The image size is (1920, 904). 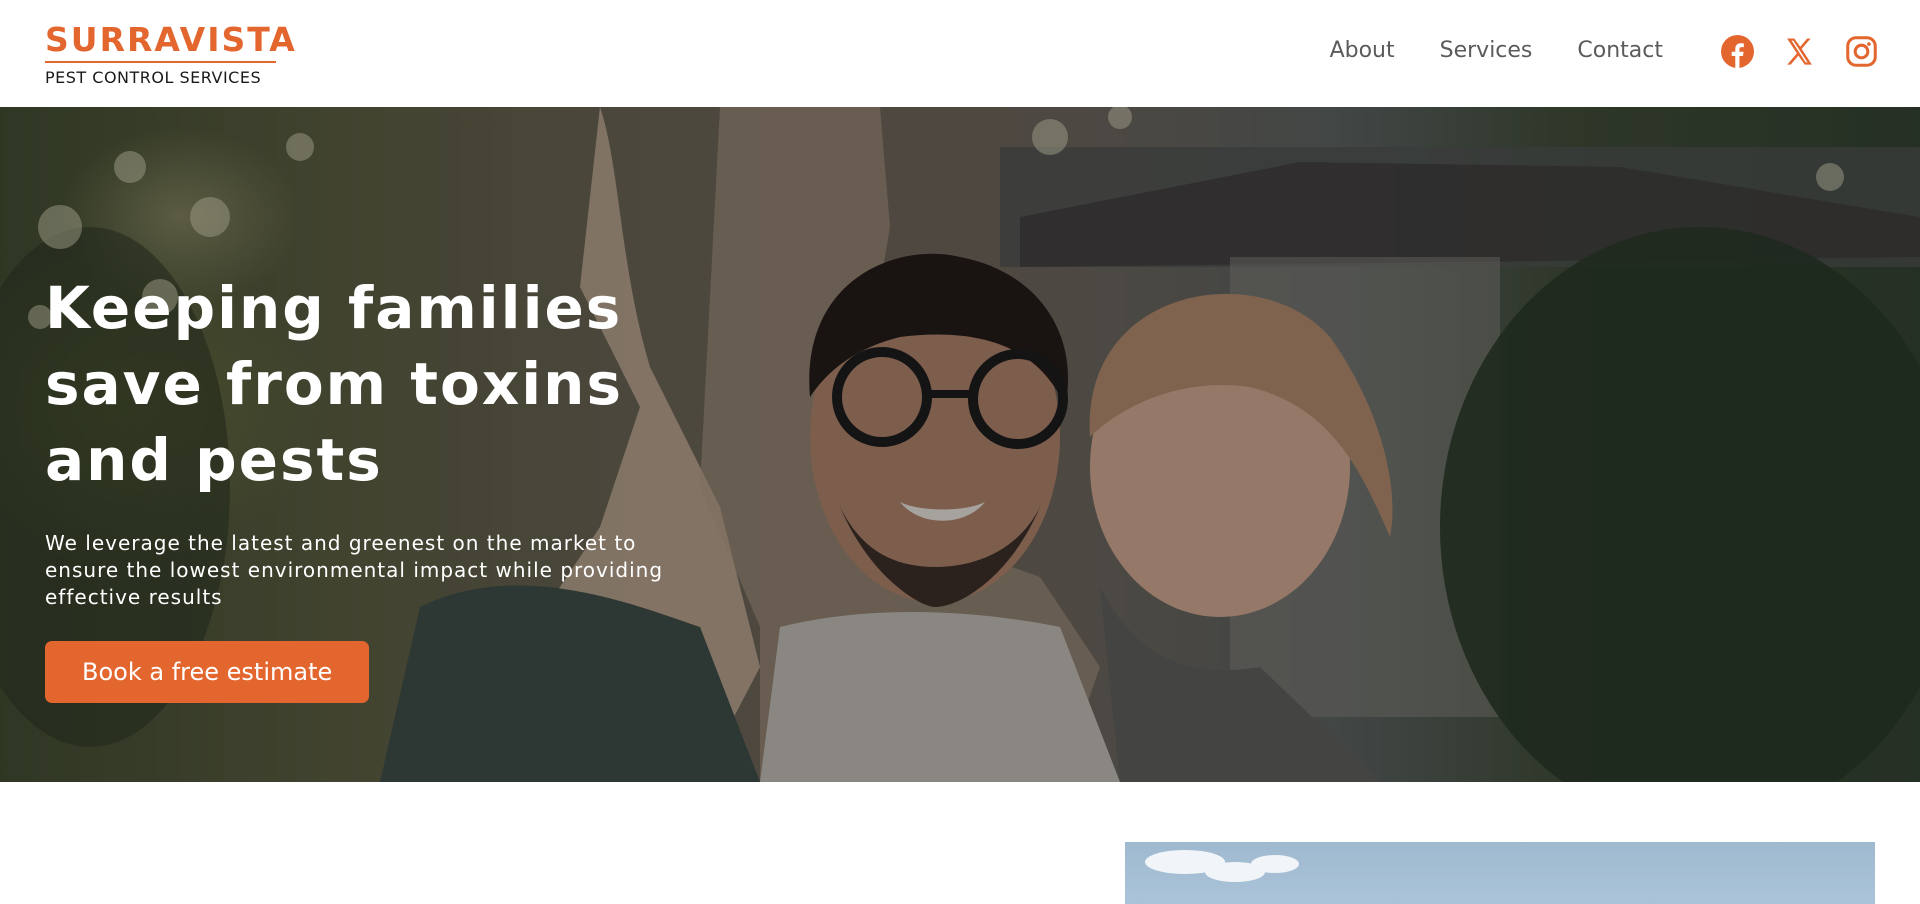 I want to click on facebook-icon, so click(x=1737, y=51).